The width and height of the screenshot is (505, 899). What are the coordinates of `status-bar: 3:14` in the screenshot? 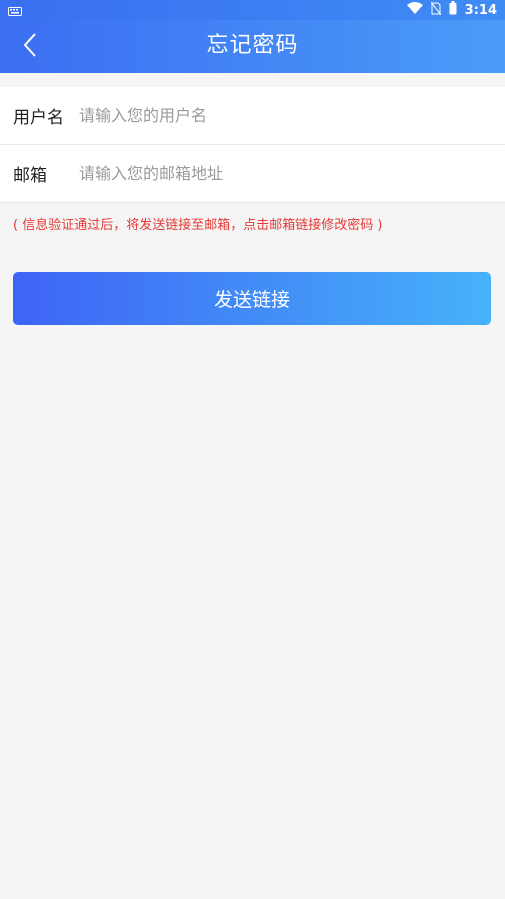 It's located at (252, 10).